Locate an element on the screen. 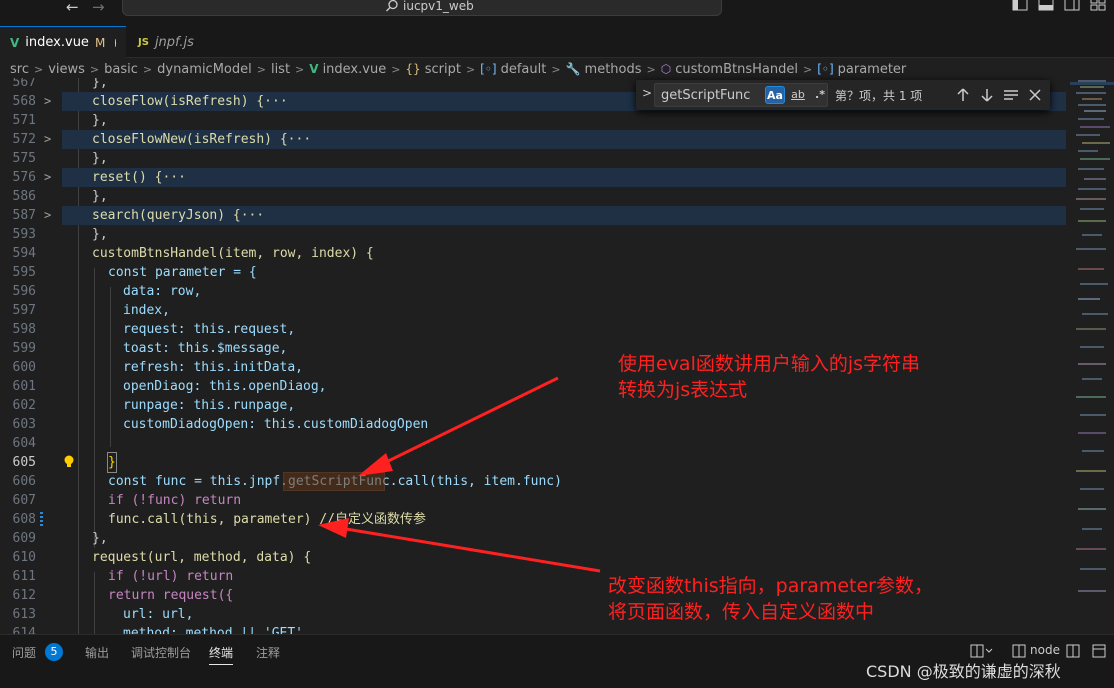 Image resolution: width=1114 pixels, height=688 pixels. line-number: 597 is located at coordinates (24, 310).